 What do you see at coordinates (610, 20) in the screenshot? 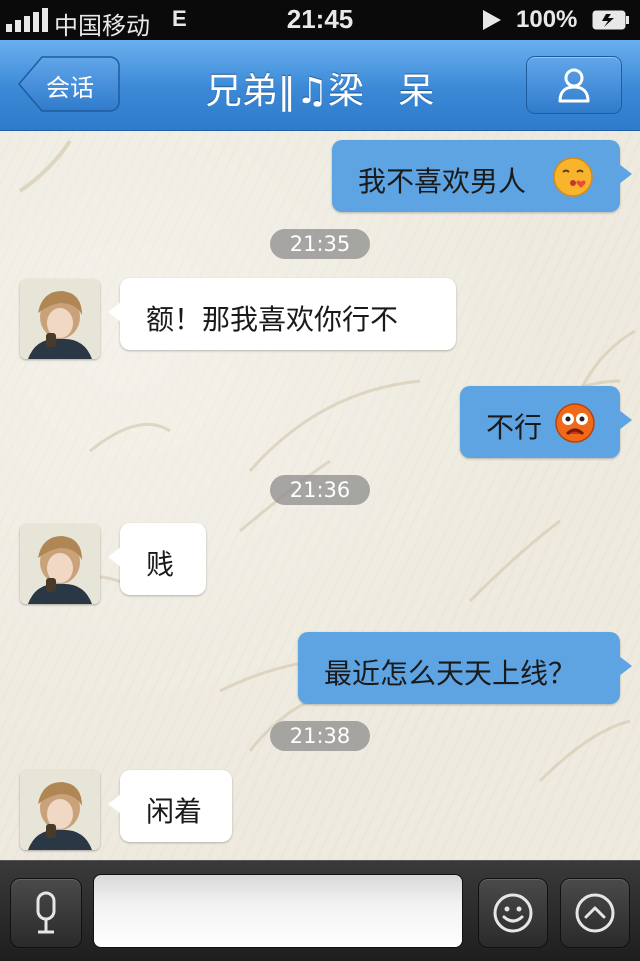
I see `battery-icon` at bounding box center [610, 20].